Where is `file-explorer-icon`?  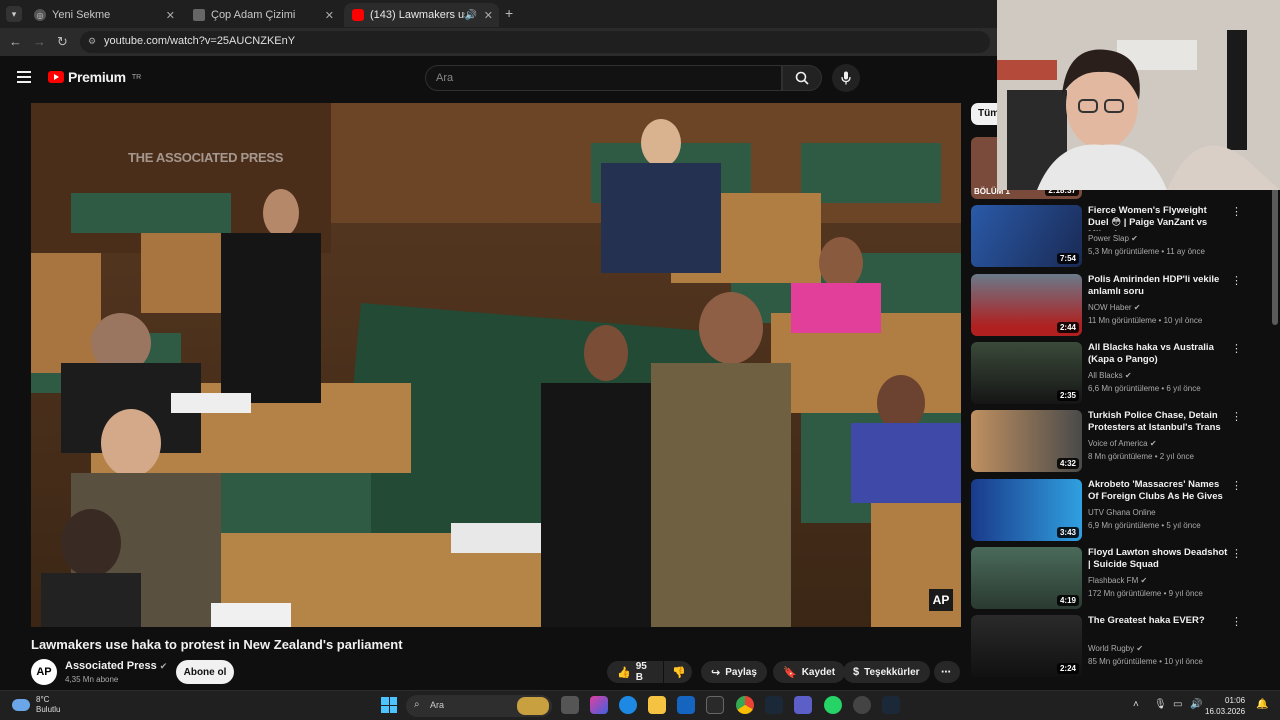 file-explorer-icon is located at coordinates (657, 705).